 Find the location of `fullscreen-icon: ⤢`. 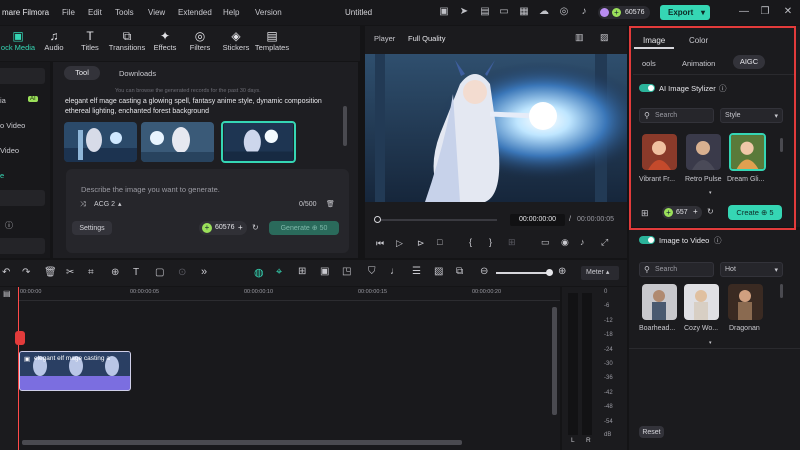

fullscreen-icon: ⤢ is located at coordinates (604, 242).